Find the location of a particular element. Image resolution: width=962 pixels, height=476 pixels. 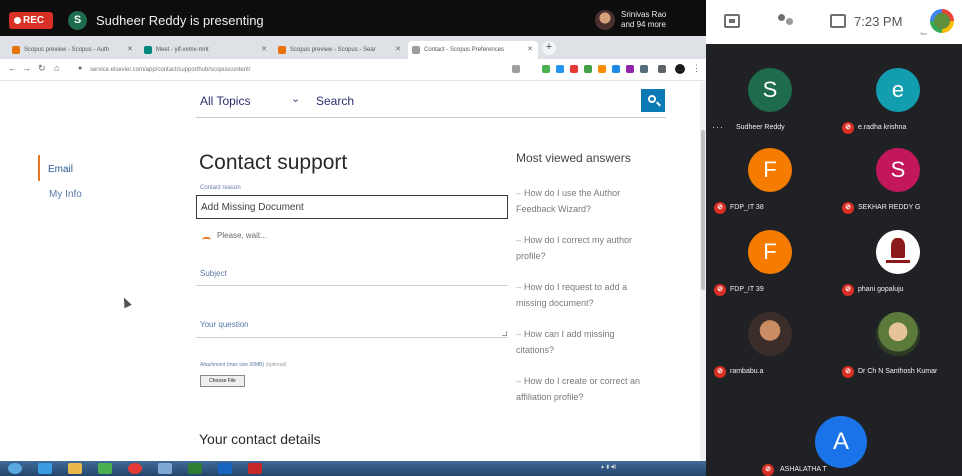

loading-spinner-icon is located at coordinates (206, 239).